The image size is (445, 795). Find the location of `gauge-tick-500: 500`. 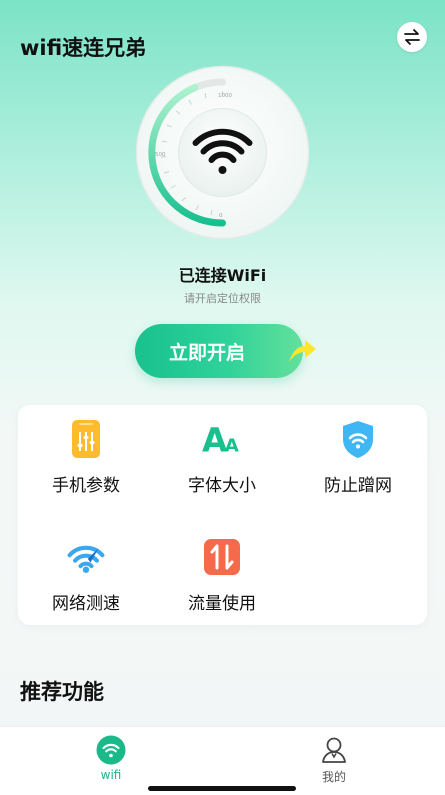

gauge-tick-500: 500 is located at coordinates (160, 155).